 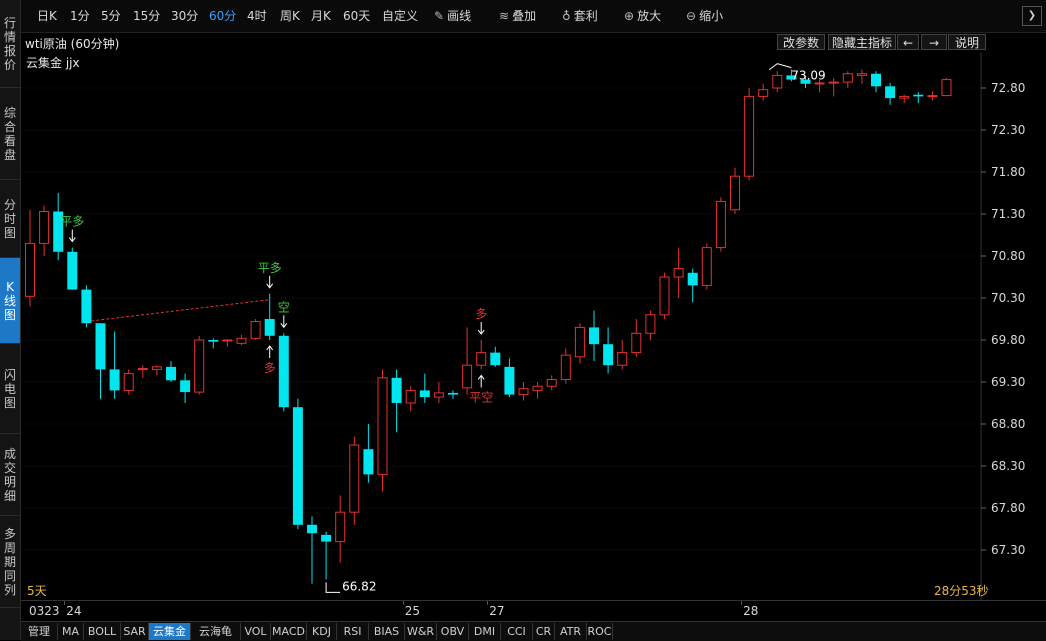 I want to click on y-tick-label: 72.80, so click(x=1008, y=88).